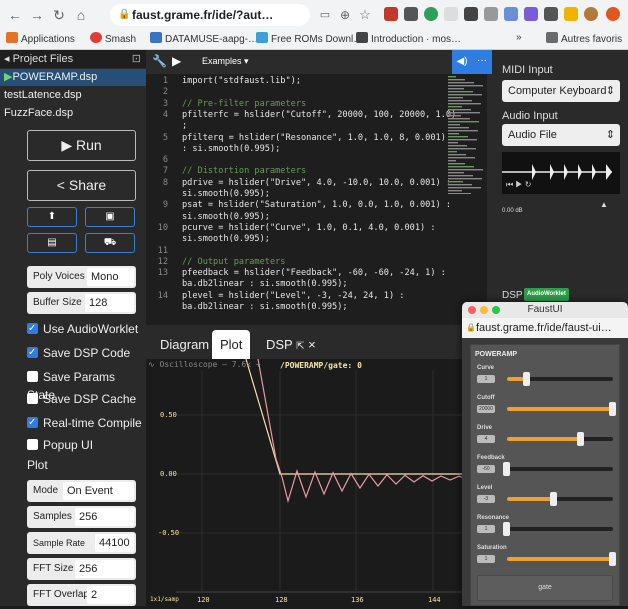 This screenshot has width=628, height=609. What do you see at coordinates (462, 62) in the screenshot?
I see `audio-input-toggle-icon: ◀)` at bounding box center [462, 62].